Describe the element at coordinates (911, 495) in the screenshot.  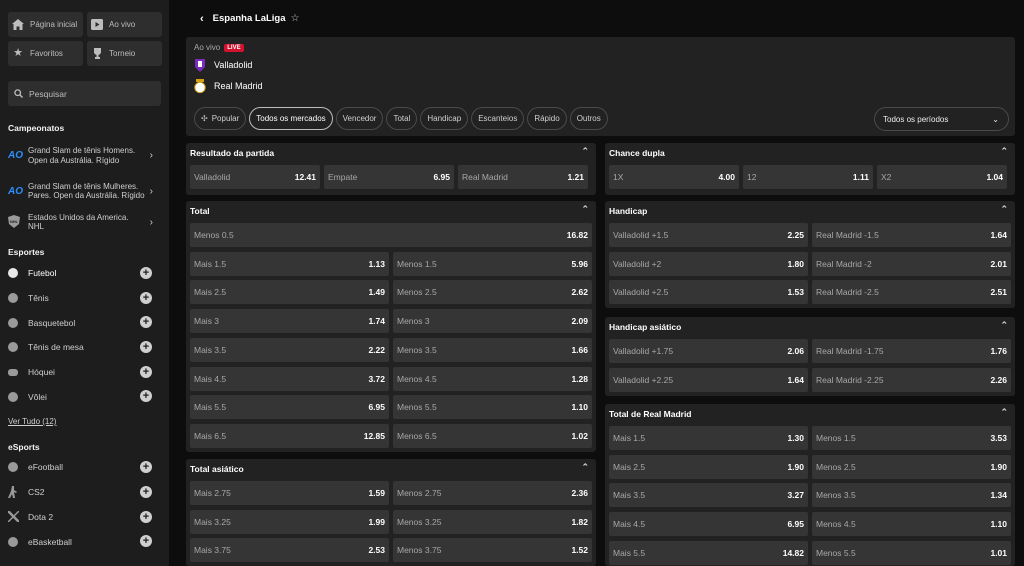
I see `odds-button: Menos 3.5 1.34` at that location.